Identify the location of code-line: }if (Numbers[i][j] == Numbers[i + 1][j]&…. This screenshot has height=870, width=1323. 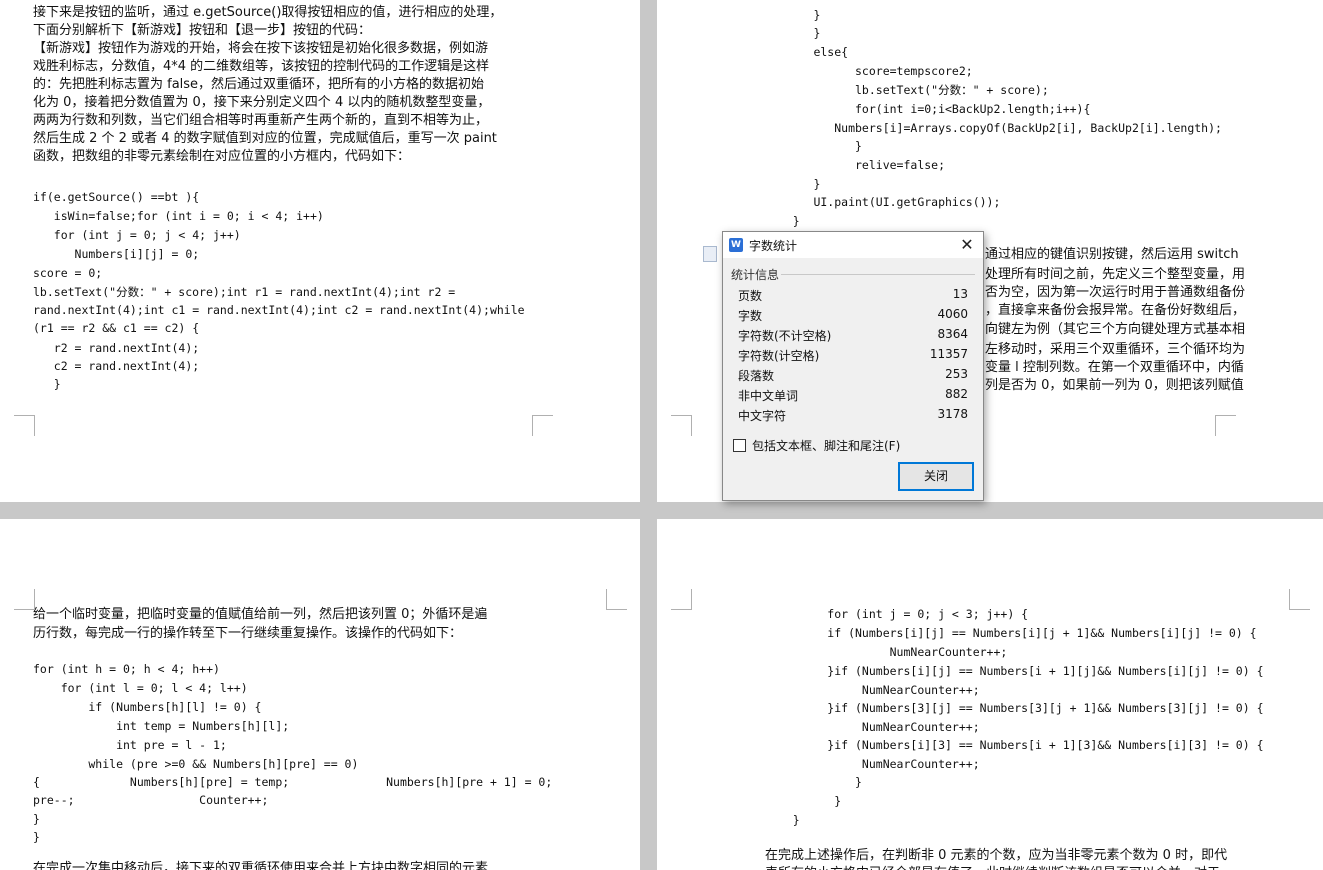
(1014, 671).